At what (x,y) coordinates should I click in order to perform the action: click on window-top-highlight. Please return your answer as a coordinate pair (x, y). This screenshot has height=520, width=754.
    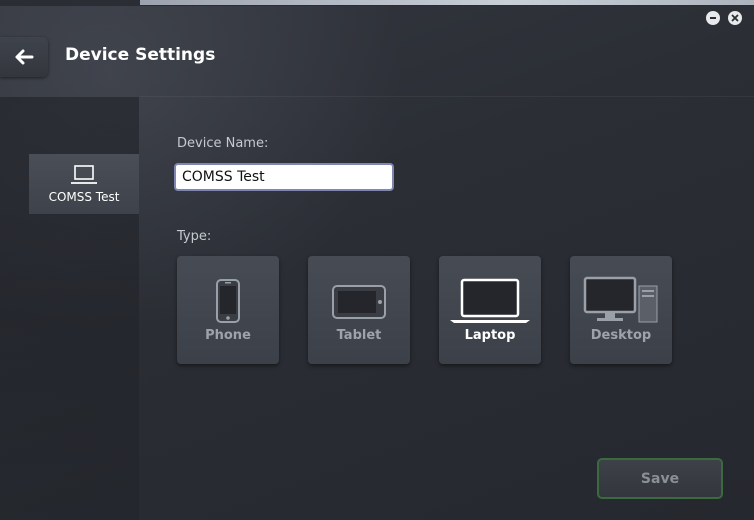
    Looking at the image, I should click on (447, 2).